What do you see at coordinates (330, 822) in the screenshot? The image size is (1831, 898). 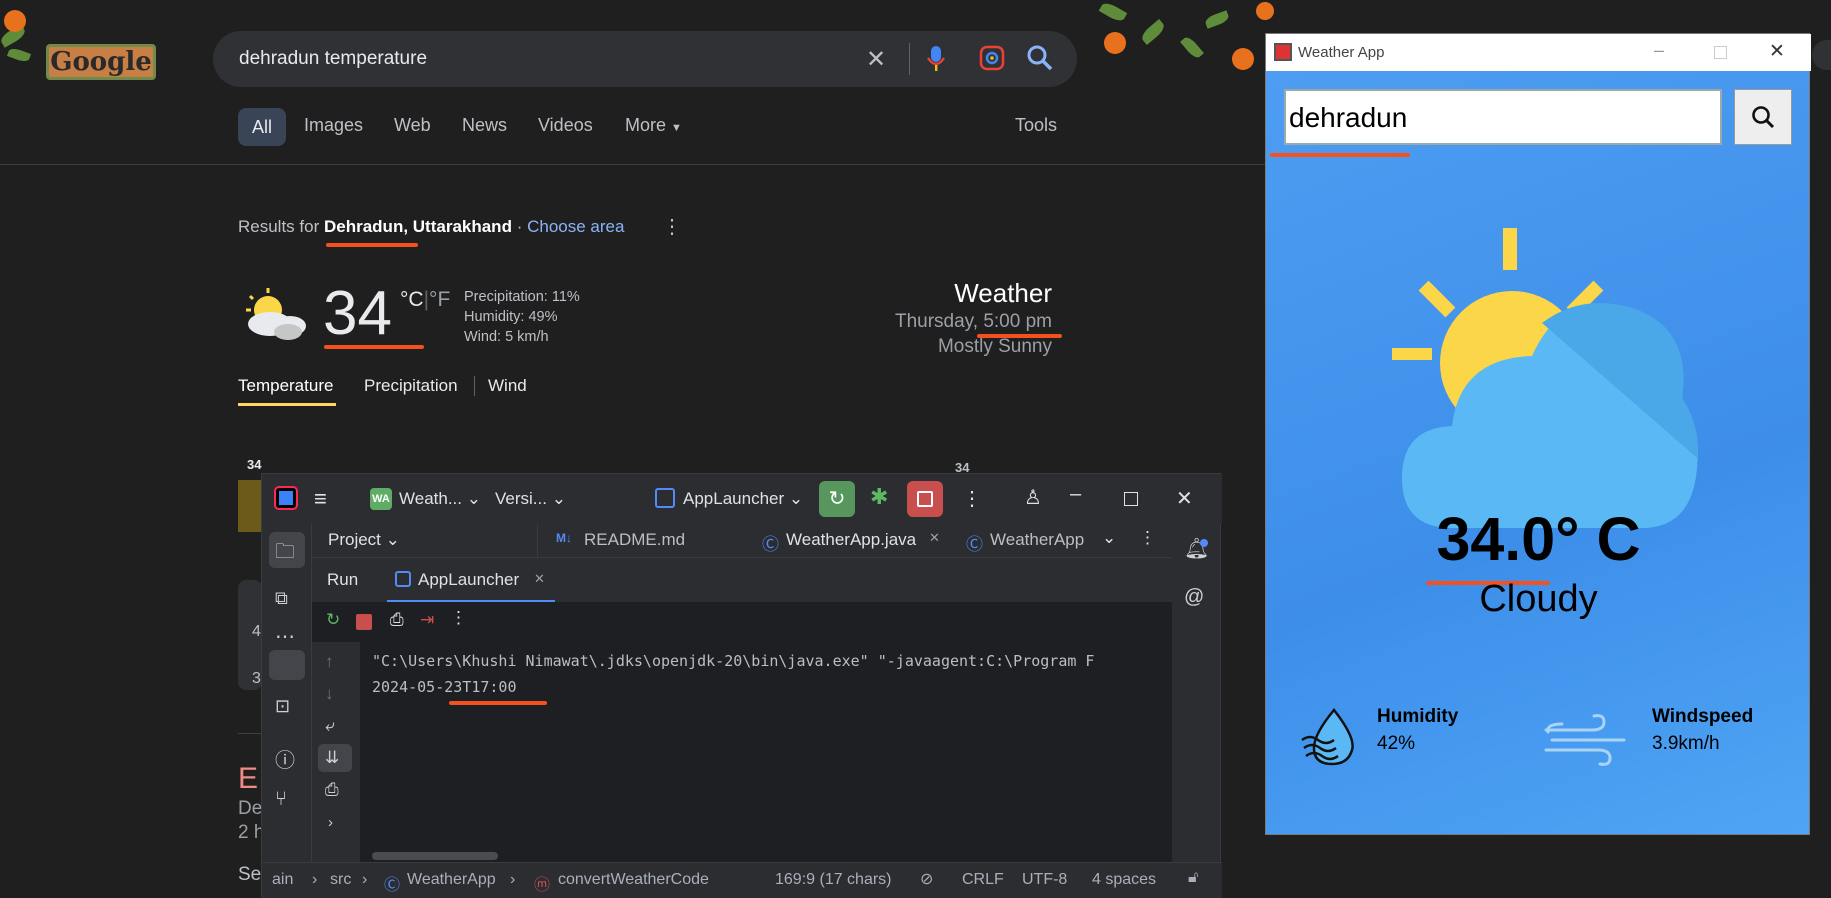 I see `expand-icon: ›` at bounding box center [330, 822].